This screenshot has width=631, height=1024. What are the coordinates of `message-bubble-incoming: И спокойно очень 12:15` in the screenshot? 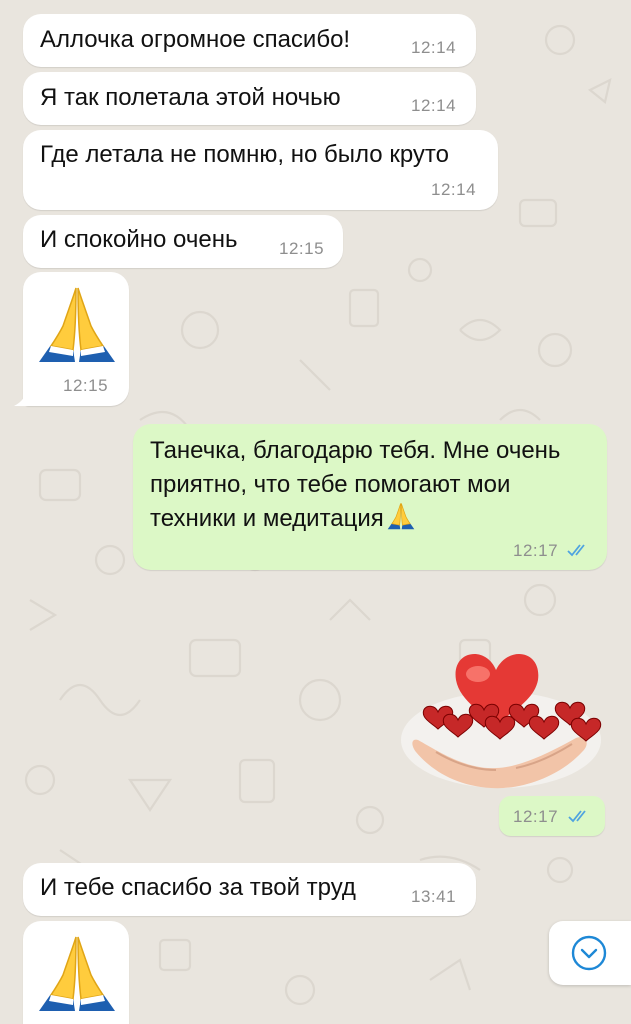 It's located at (183, 241).